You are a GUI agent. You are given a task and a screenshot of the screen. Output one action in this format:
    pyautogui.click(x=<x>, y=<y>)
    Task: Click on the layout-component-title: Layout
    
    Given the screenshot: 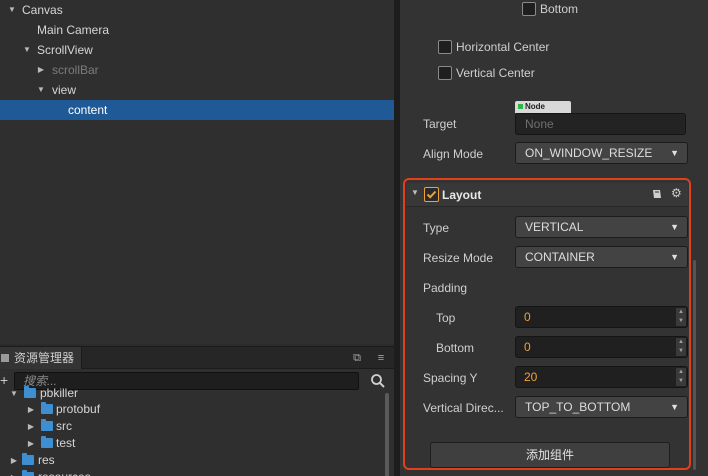 What is the action you would take?
    pyautogui.click(x=462, y=195)
    